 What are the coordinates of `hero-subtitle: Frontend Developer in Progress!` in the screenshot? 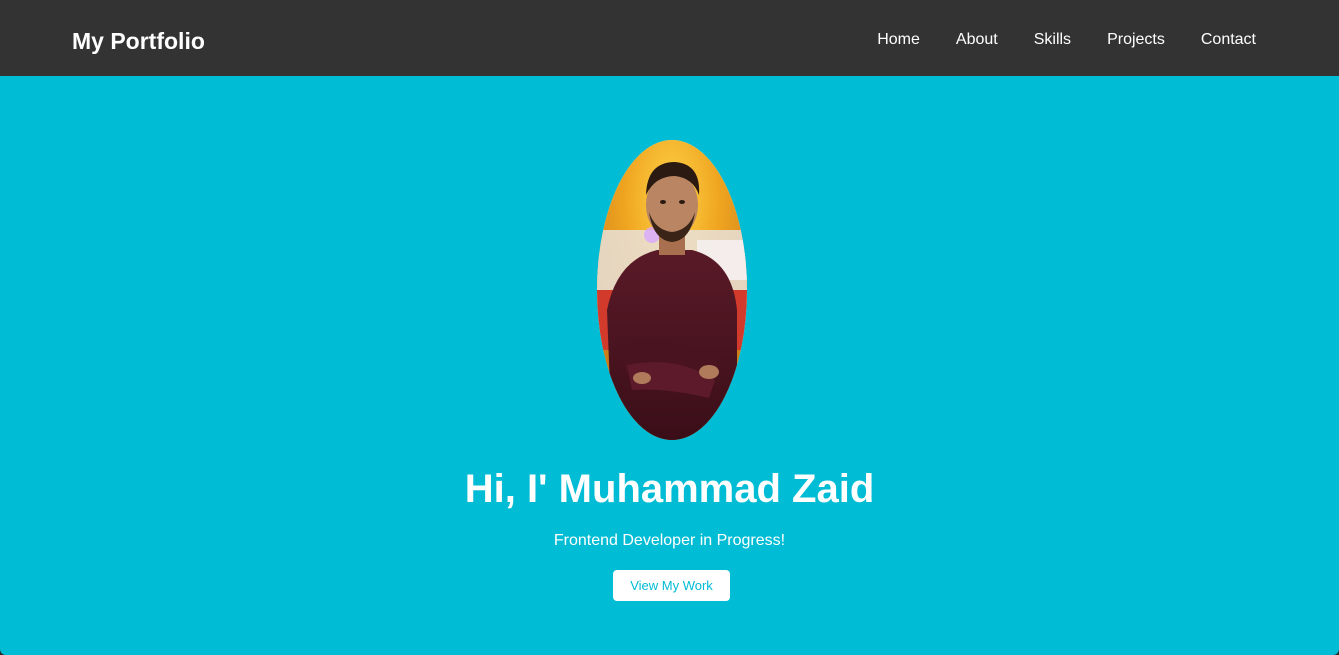 It's located at (669, 540).